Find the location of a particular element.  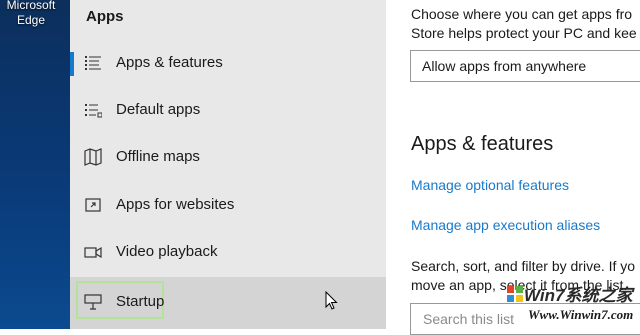

watermark-url: Www.Winwin7.com is located at coordinates (581, 314).